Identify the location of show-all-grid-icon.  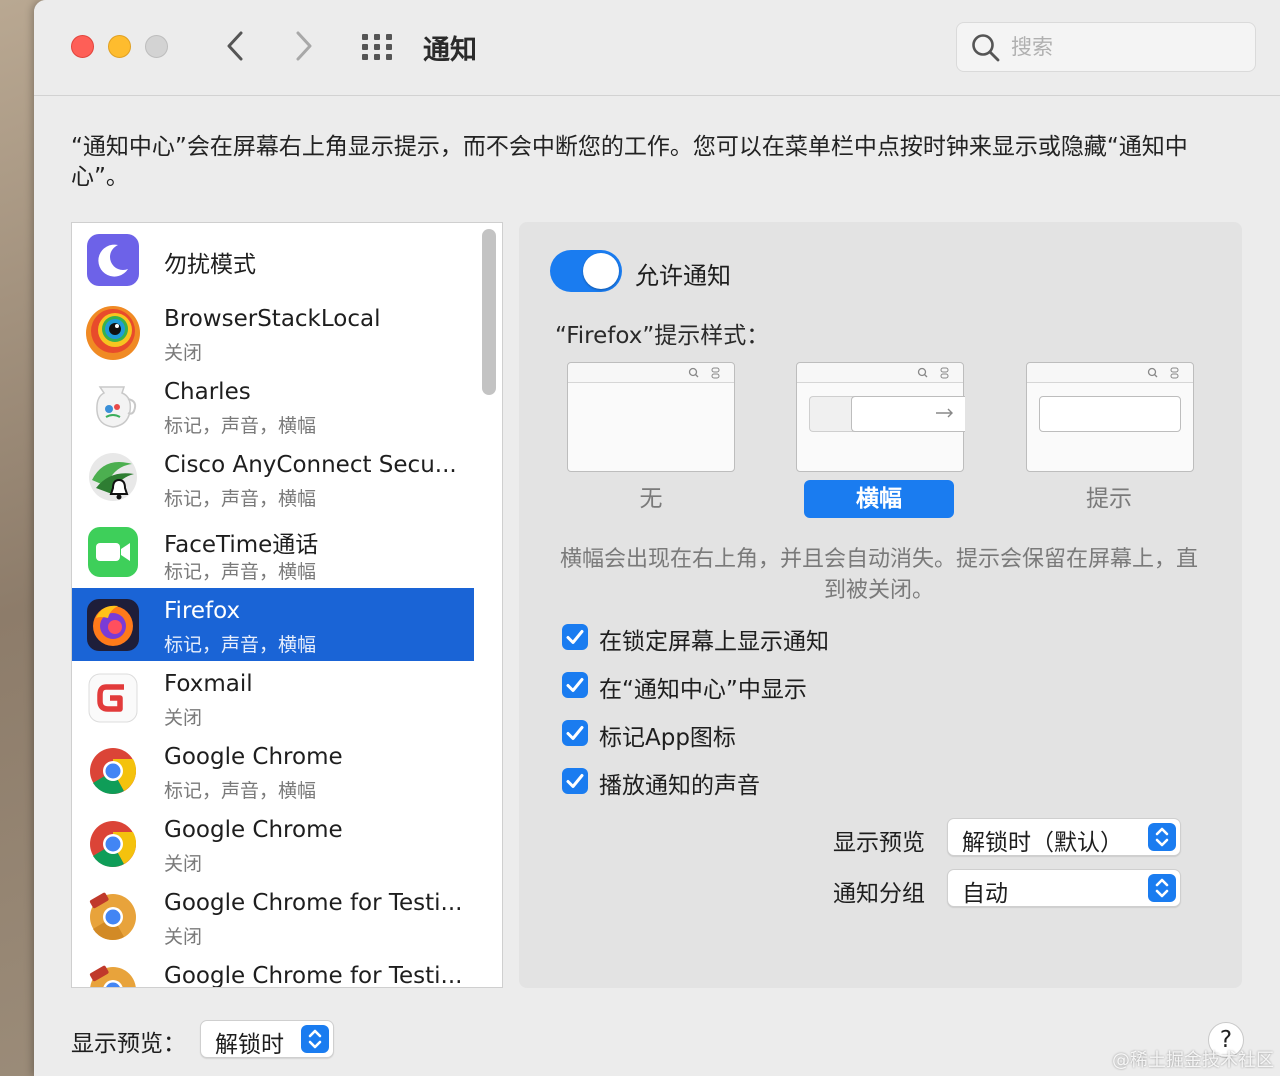
(378, 47).